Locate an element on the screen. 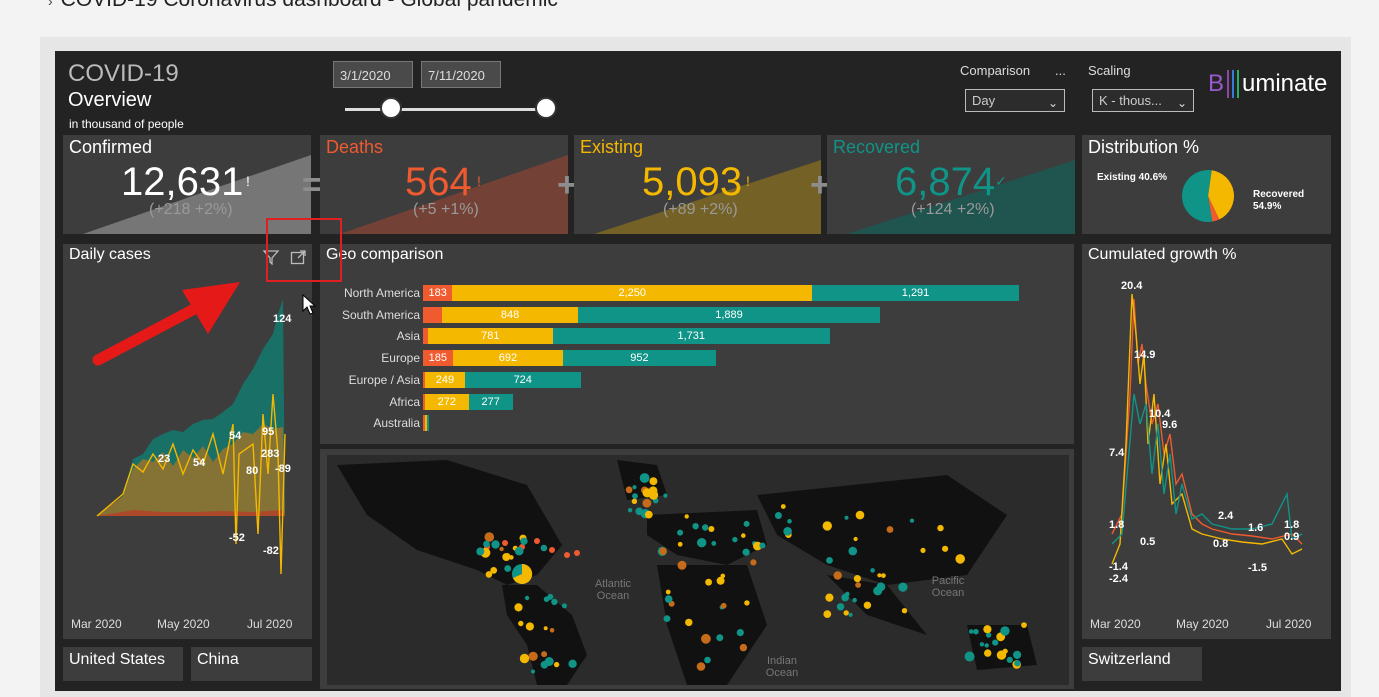  bar-segment-existing: 272 is located at coordinates (447, 401).